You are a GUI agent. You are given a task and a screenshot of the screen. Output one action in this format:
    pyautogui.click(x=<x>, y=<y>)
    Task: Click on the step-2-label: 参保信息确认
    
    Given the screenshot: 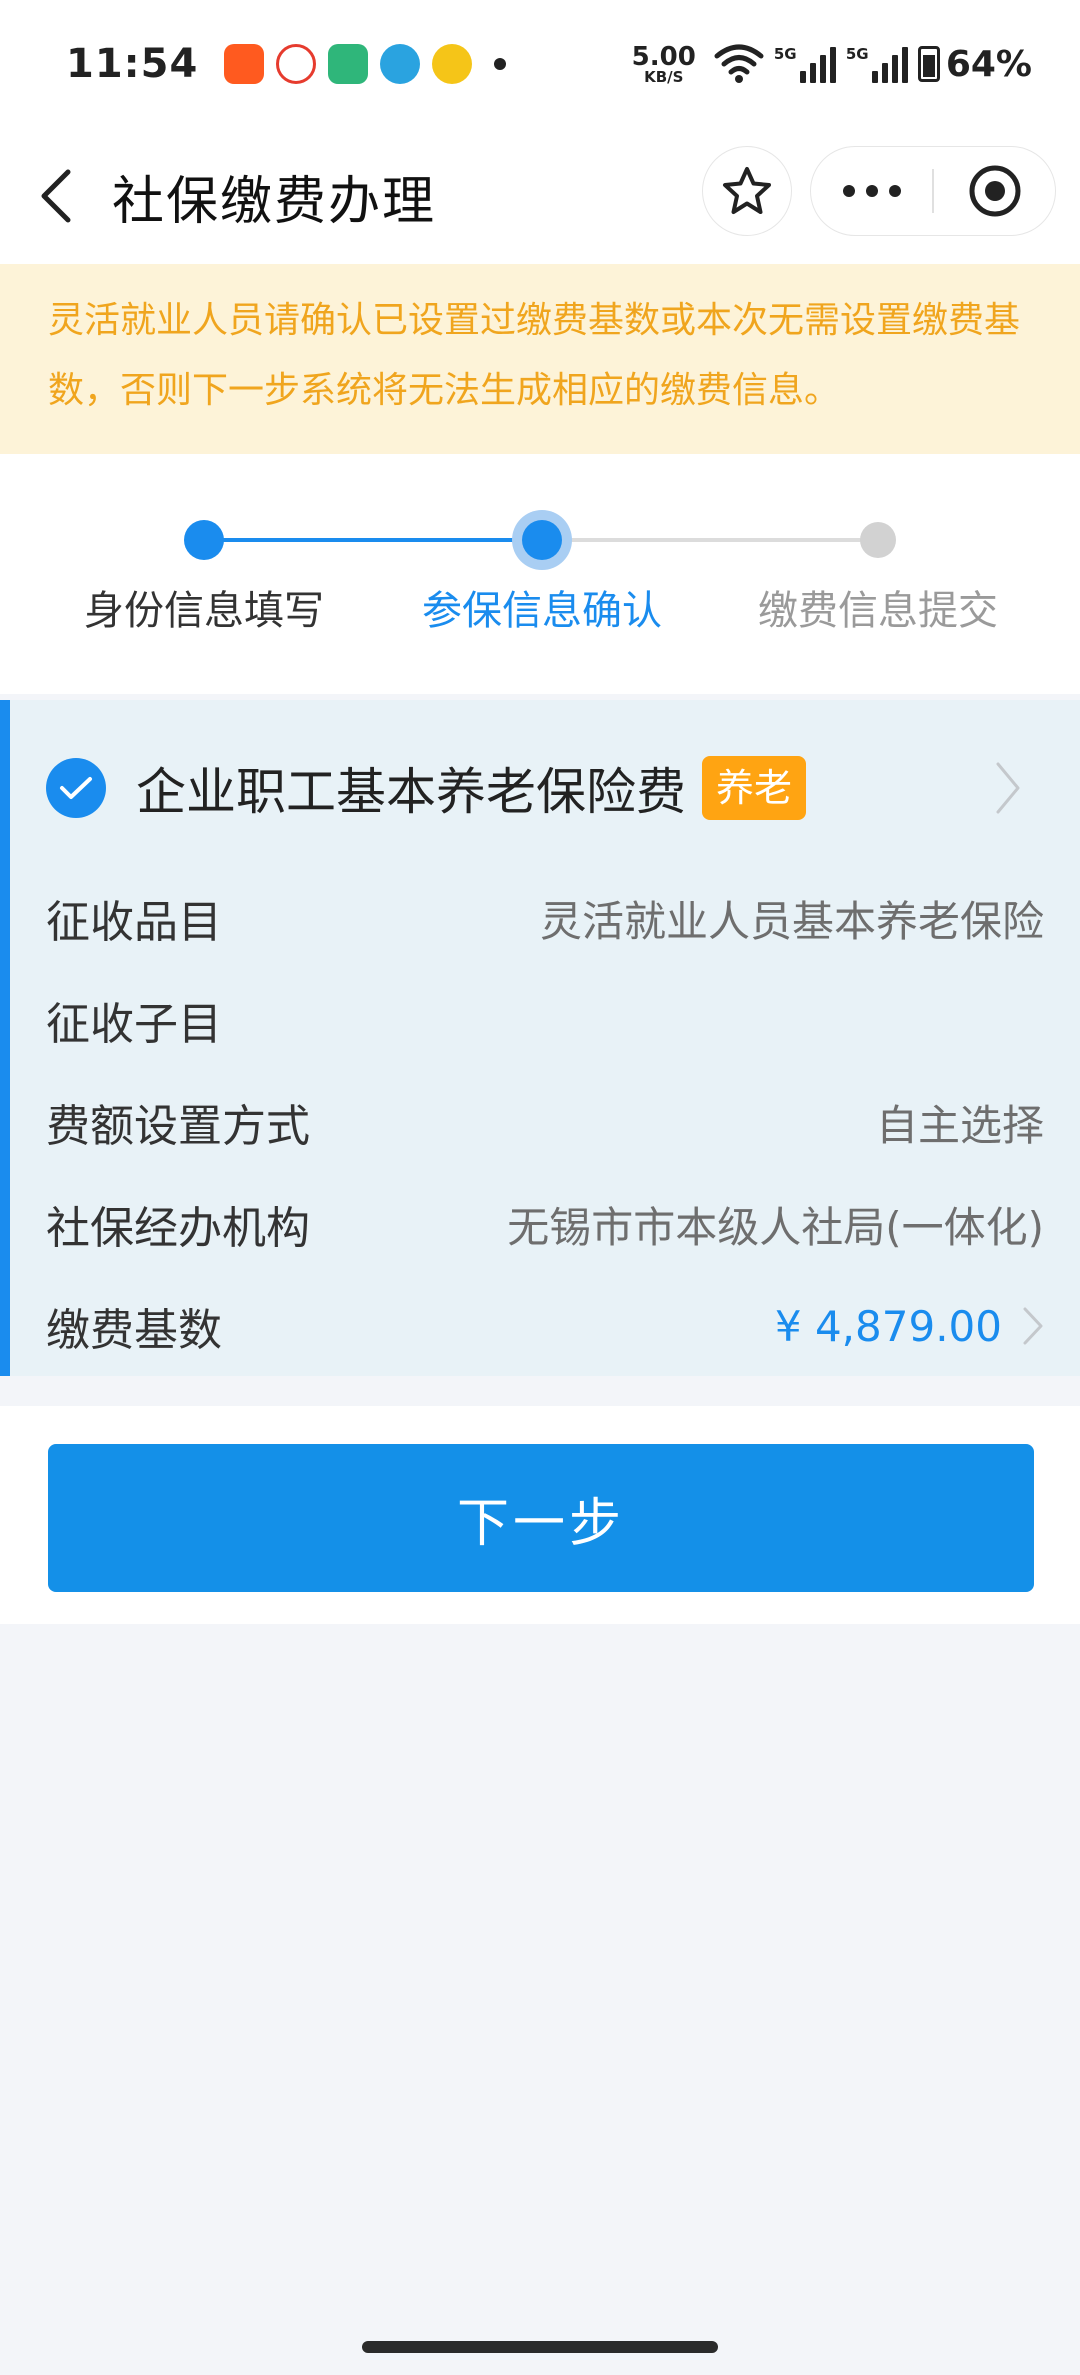 What is the action you would take?
    pyautogui.click(x=542, y=611)
    